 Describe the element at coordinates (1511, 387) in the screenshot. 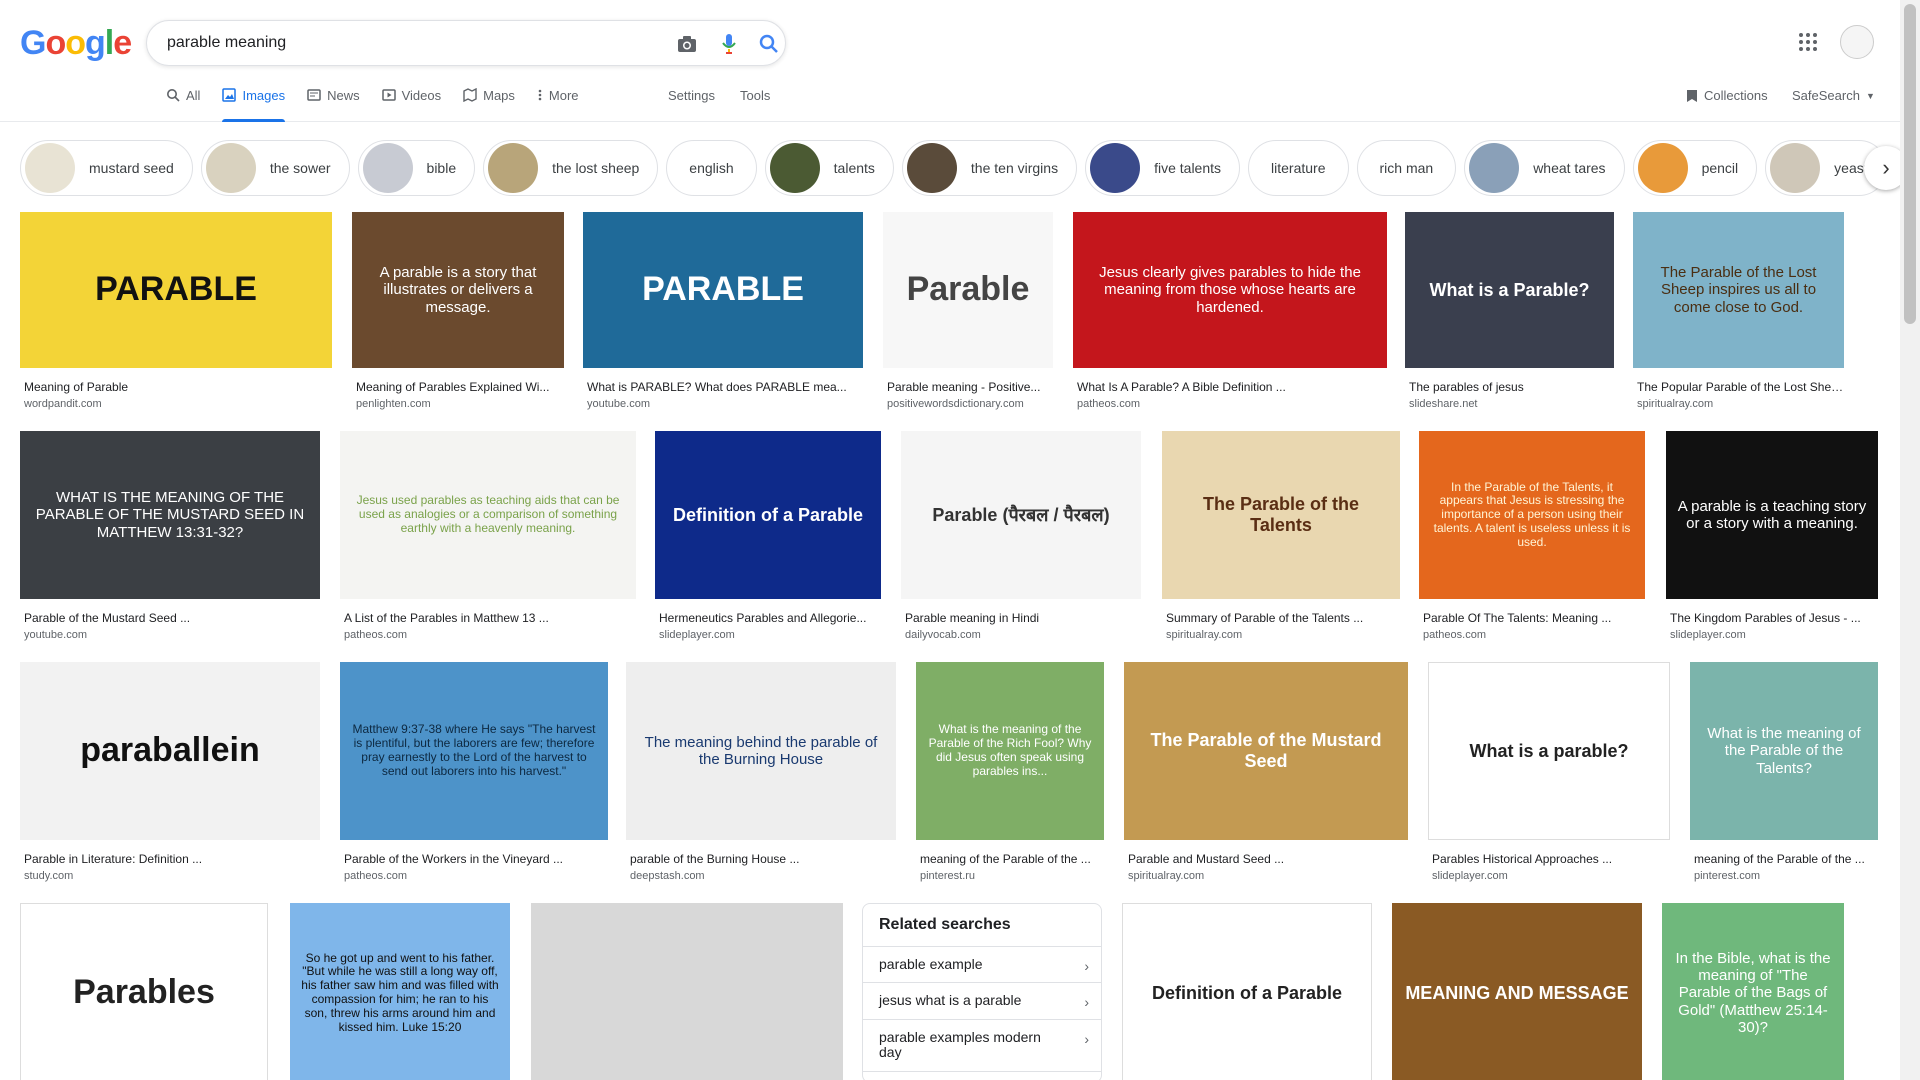

I see `image-title: The parables of jesus` at that location.